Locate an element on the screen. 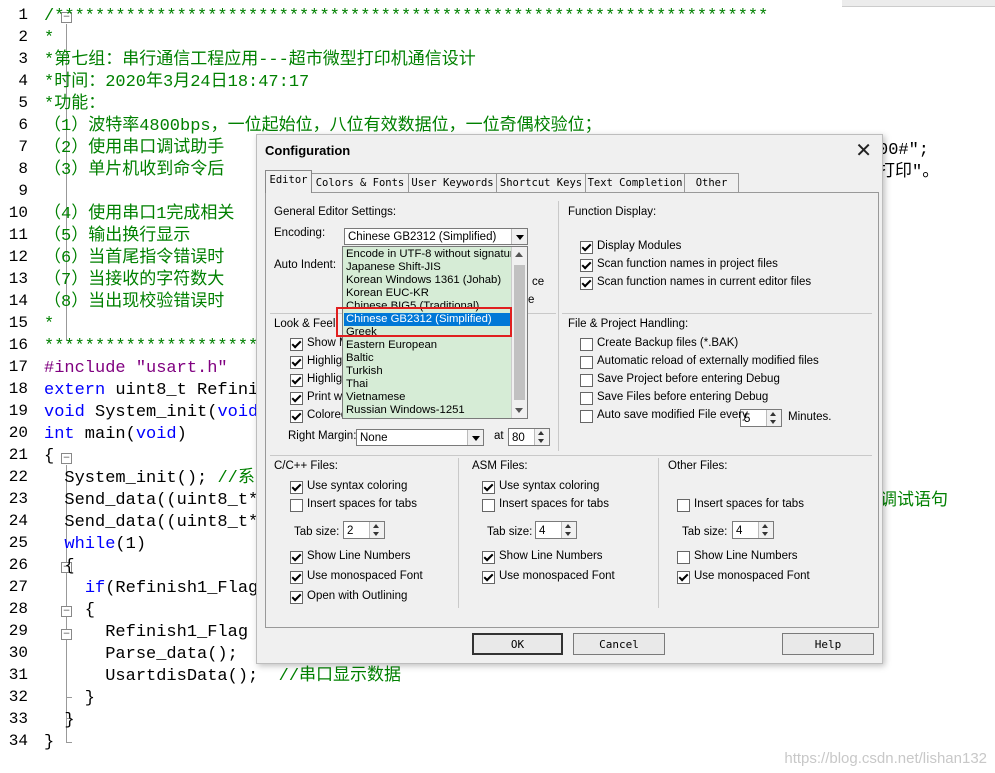  line-number: 22 is located at coordinates (18, 477).